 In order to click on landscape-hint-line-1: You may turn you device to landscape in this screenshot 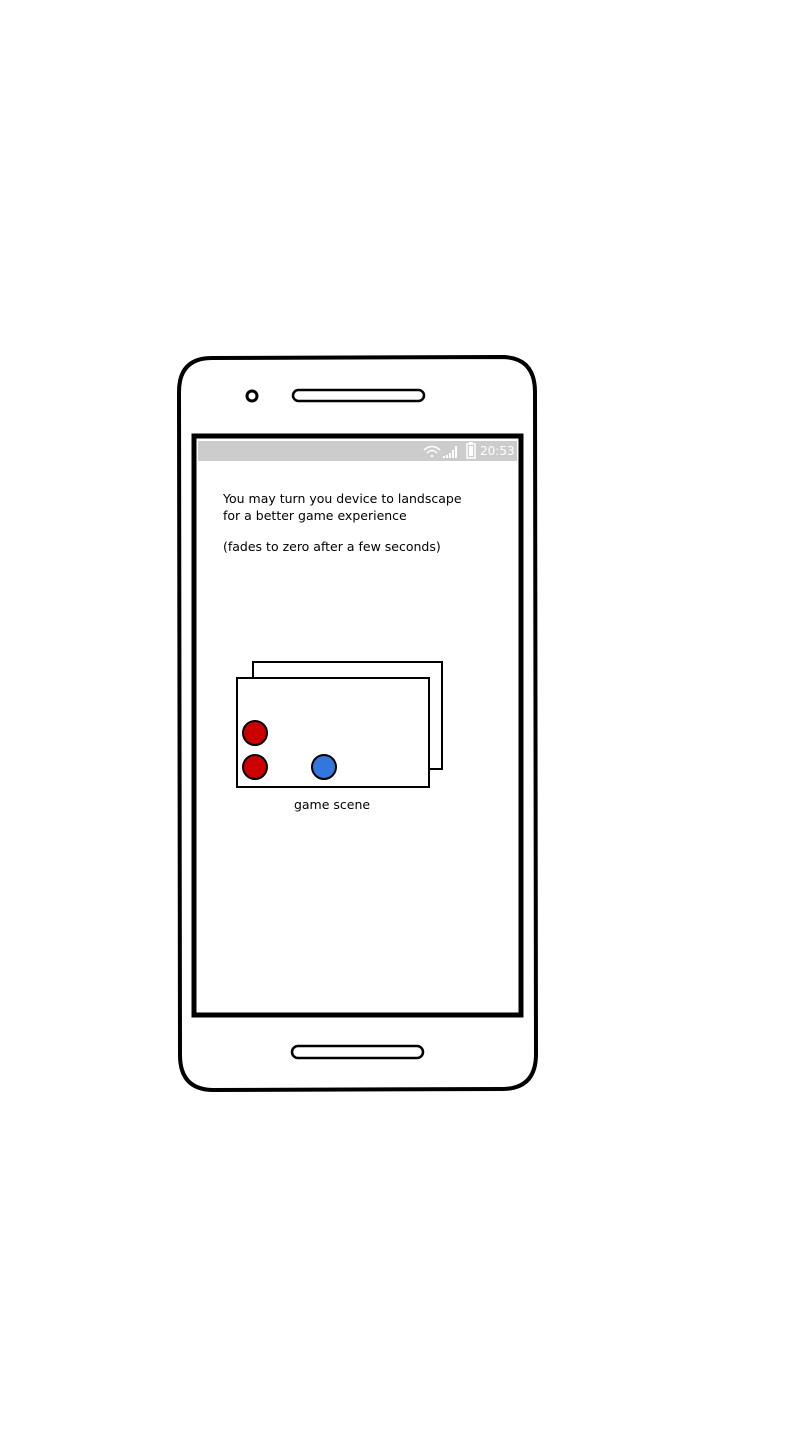, I will do `click(342, 498)`.